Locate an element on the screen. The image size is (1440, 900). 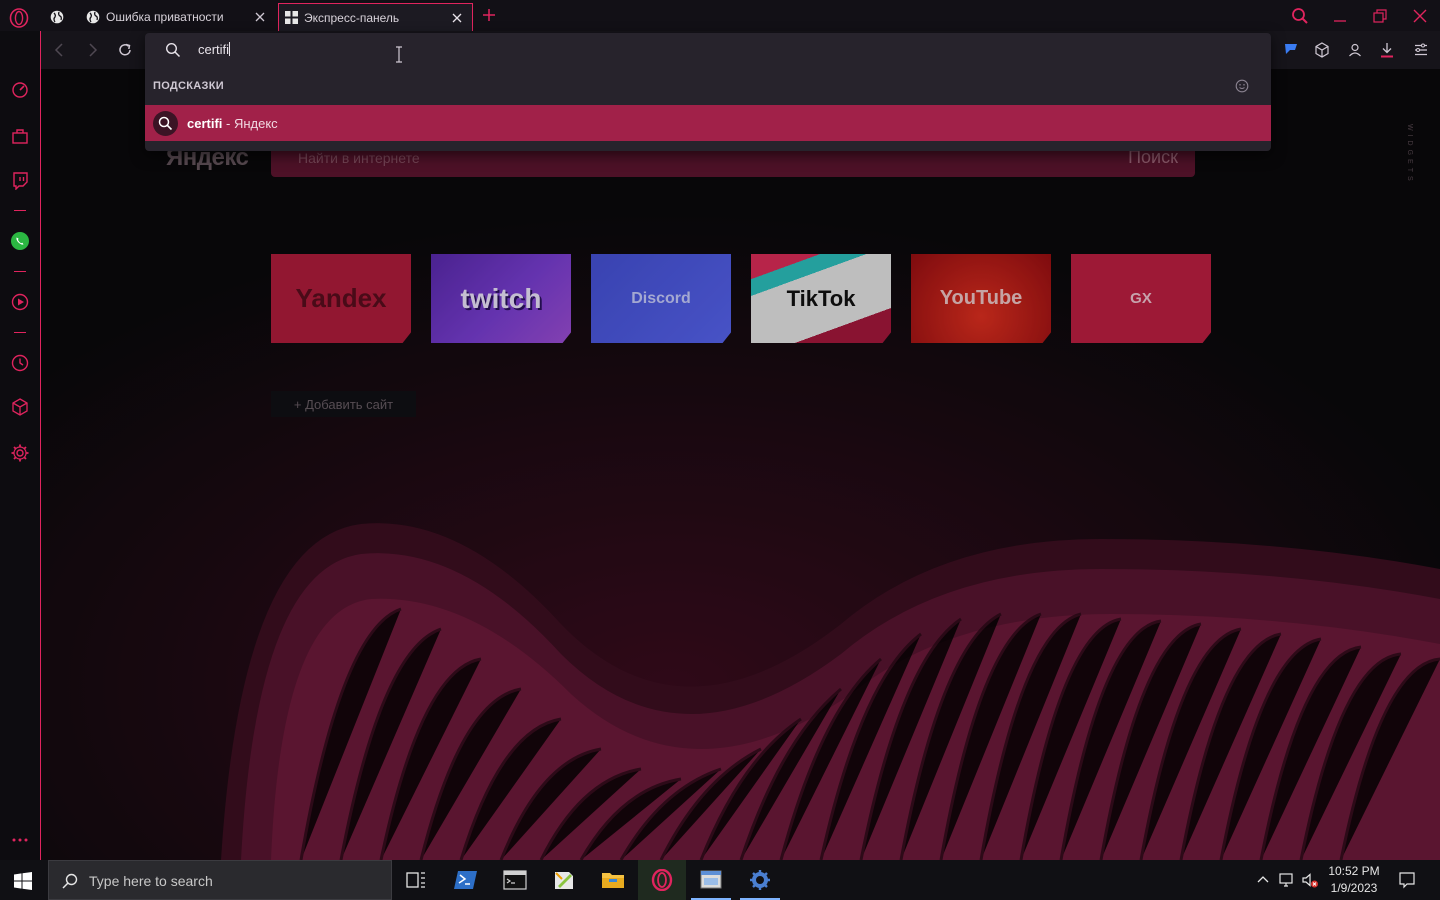
suggestion-query: certifi is located at coordinates (205, 123).